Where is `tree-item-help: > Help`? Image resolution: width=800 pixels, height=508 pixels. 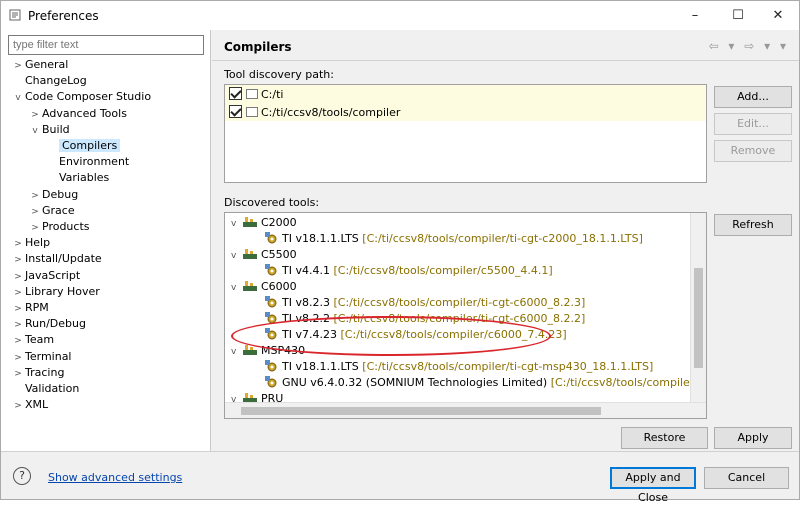
tree-item-help: > Help is located at coordinates (30, 243).